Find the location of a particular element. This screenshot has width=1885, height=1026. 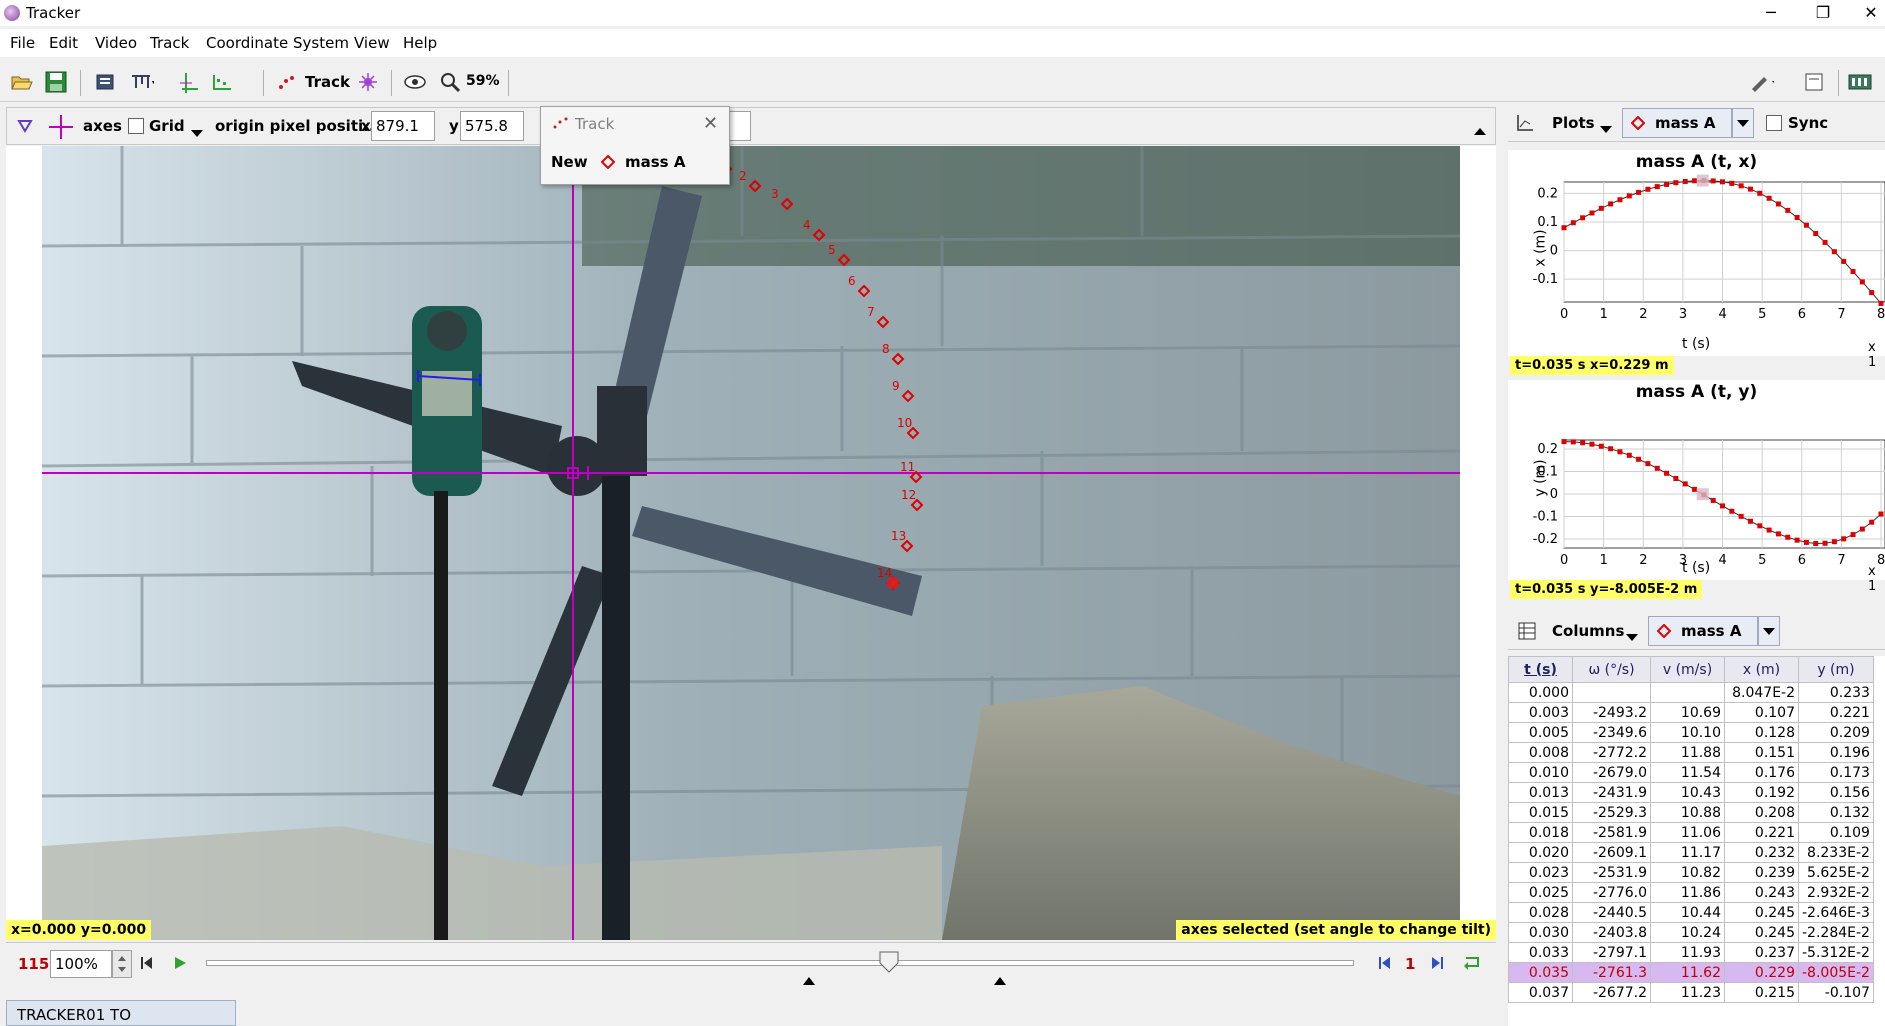

memory-icon is located at coordinates (1860, 82).